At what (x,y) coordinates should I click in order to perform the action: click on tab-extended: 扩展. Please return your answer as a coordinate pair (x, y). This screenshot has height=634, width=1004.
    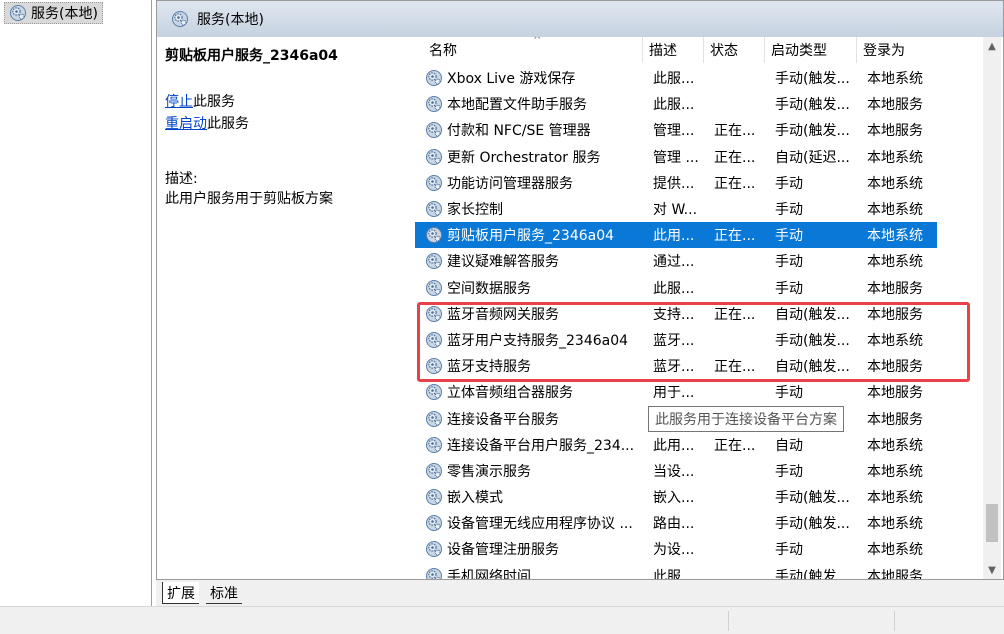
    Looking at the image, I should click on (180, 593).